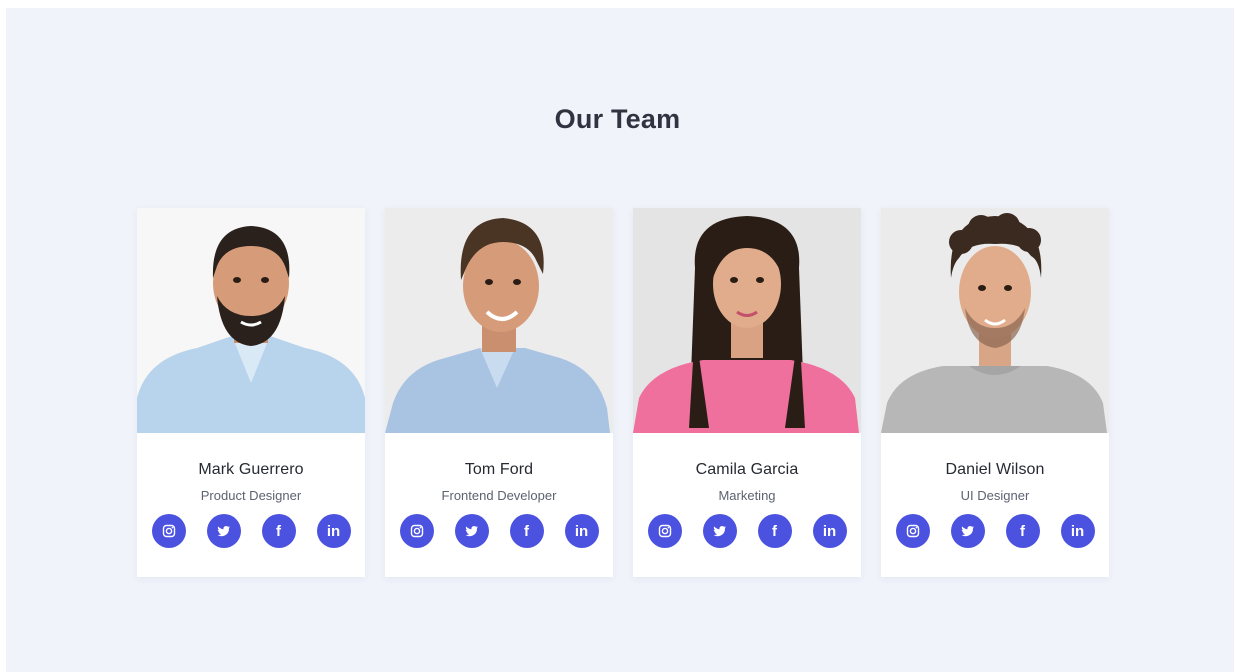 The height and width of the screenshot is (672, 1235). I want to click on team-member-card: Mark Guerrero Product Designer f in, so click(251, 392).